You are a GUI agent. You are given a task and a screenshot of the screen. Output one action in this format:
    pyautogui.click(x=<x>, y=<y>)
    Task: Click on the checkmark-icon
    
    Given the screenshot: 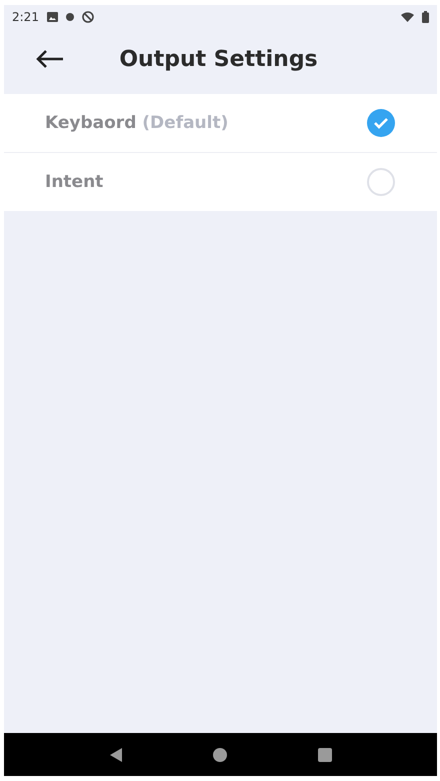 What is the action you would take?
    pyautogui.click(x=381, y=123)
    